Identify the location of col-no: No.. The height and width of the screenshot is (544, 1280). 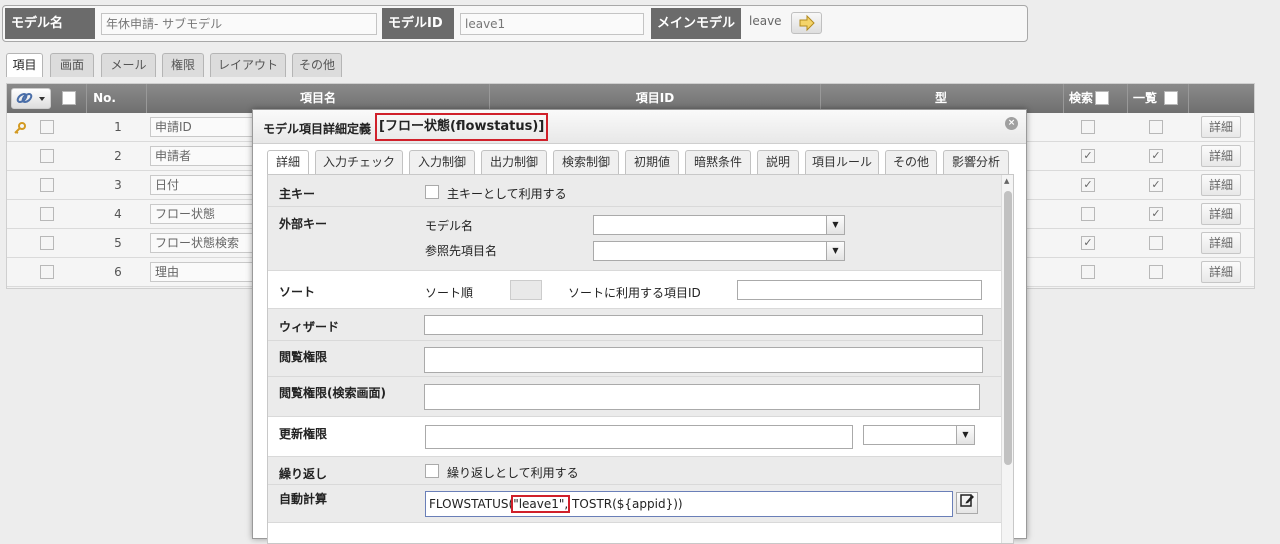
(104, 98).